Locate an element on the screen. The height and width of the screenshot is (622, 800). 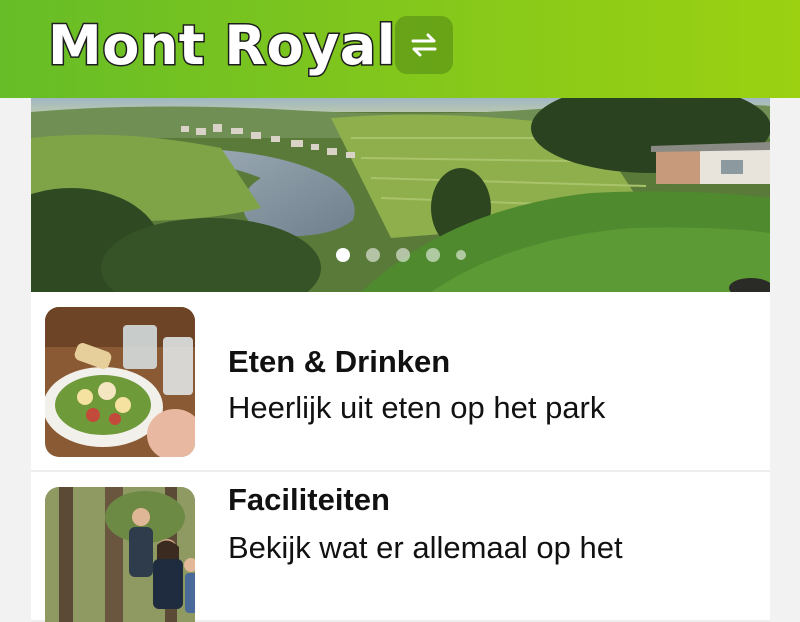
item-title: Faciliteiten is located at coordinates (309, 499).